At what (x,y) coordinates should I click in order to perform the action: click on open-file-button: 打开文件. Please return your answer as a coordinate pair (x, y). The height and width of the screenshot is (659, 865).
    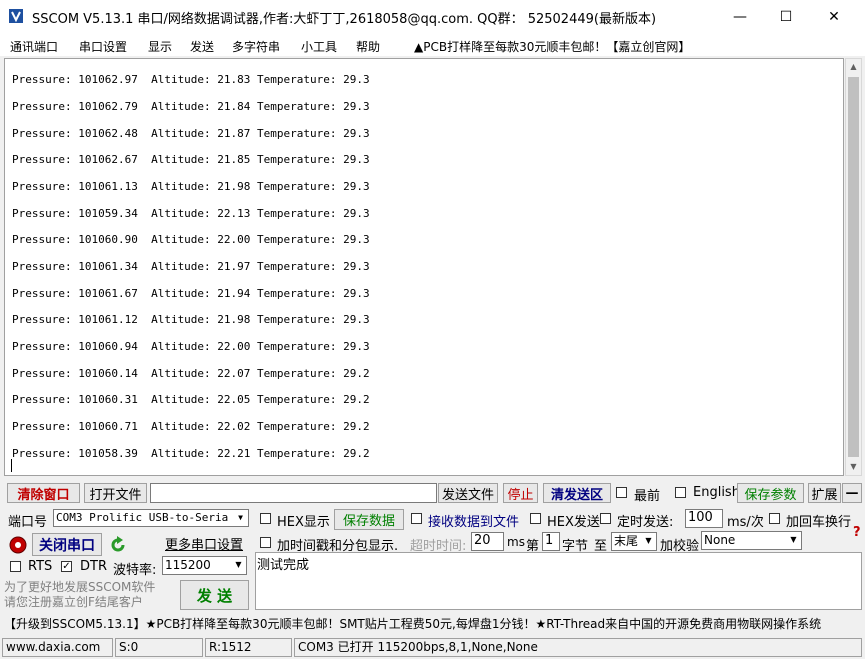
    Looking at the image, I should click on (115, 493).